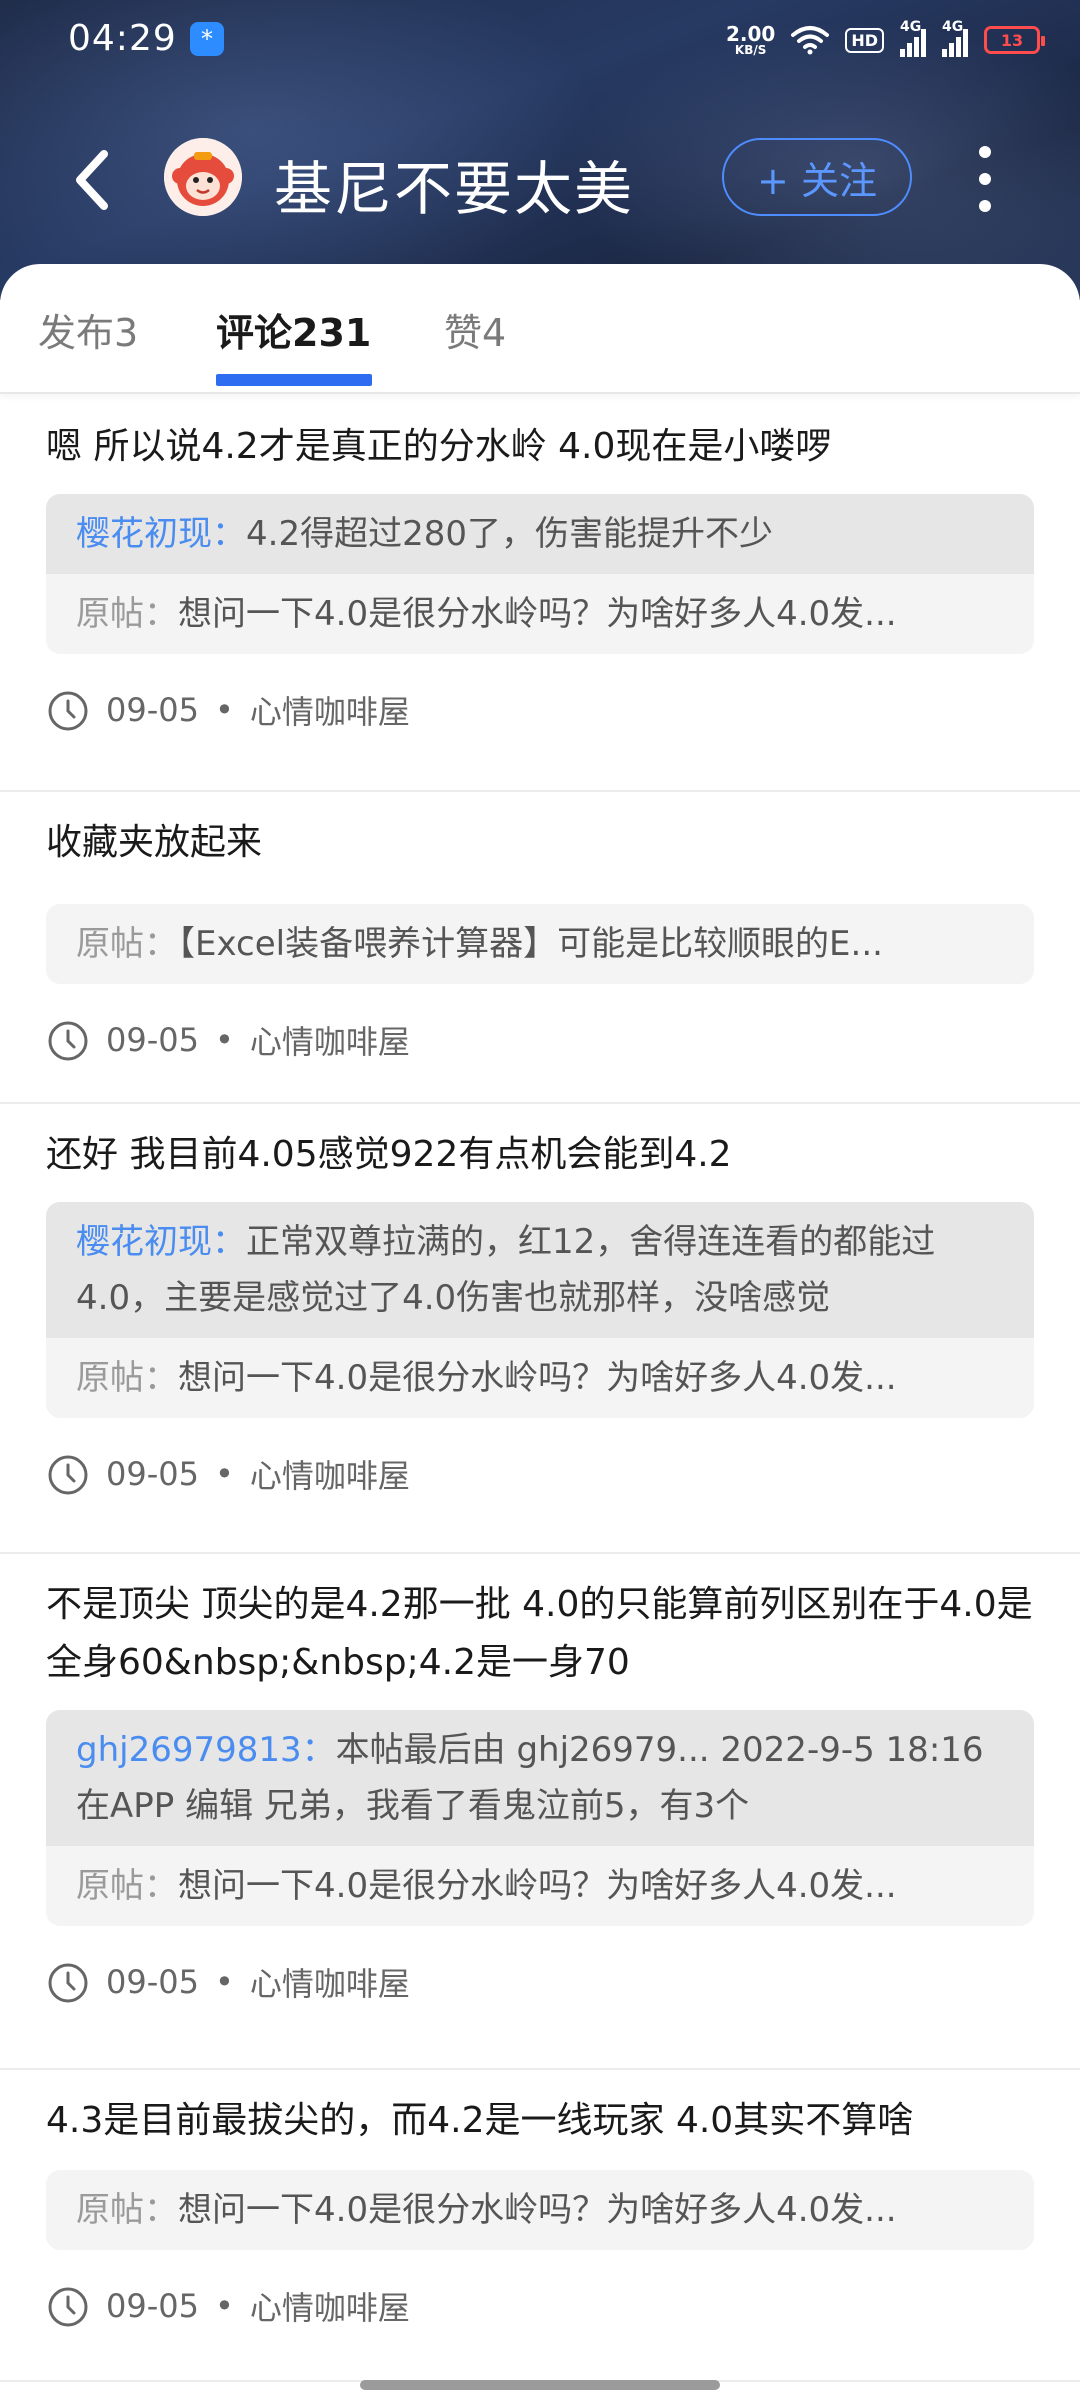 The image size is (1080, 2400). Describe the element at coordinates (293, 329) in the screenshot. I see `tab-comments: 评论231` at that location.